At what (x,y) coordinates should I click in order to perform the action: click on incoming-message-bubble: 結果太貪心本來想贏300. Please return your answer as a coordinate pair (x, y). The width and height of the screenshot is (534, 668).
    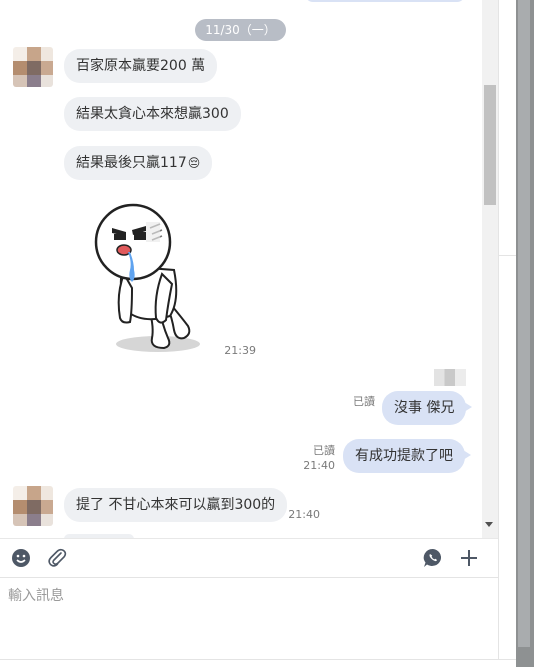
    Looking at the image, I should click on (152, 114).